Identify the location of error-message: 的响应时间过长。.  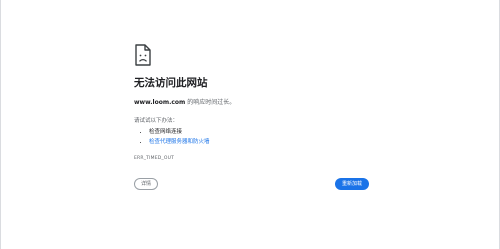
(210, 102).